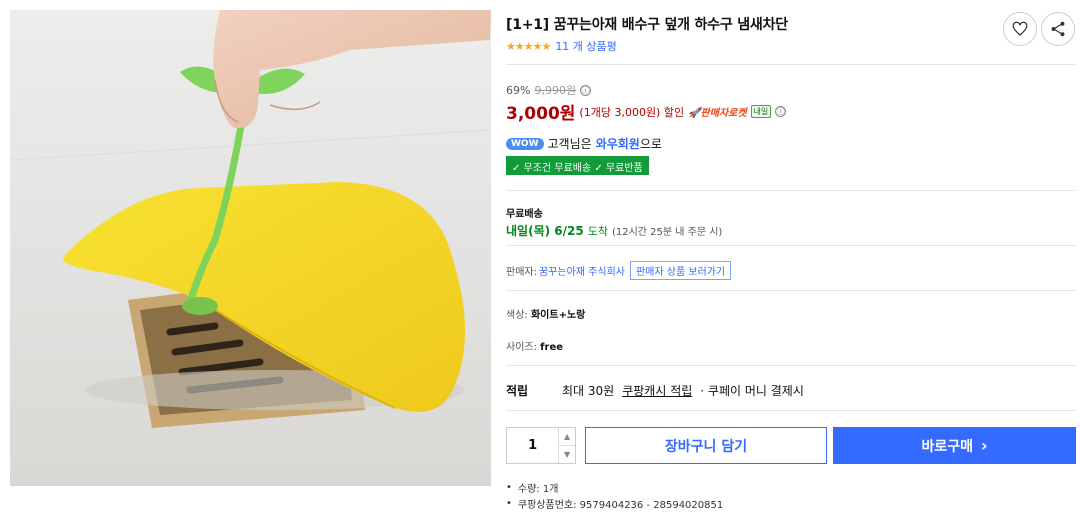 The width and height of the screenshot is (1080, 513). What do you see at coordinates (567, 454) in the screenshot?
I see `quantity-down-button: ▼` at bounding box center [567, 454].